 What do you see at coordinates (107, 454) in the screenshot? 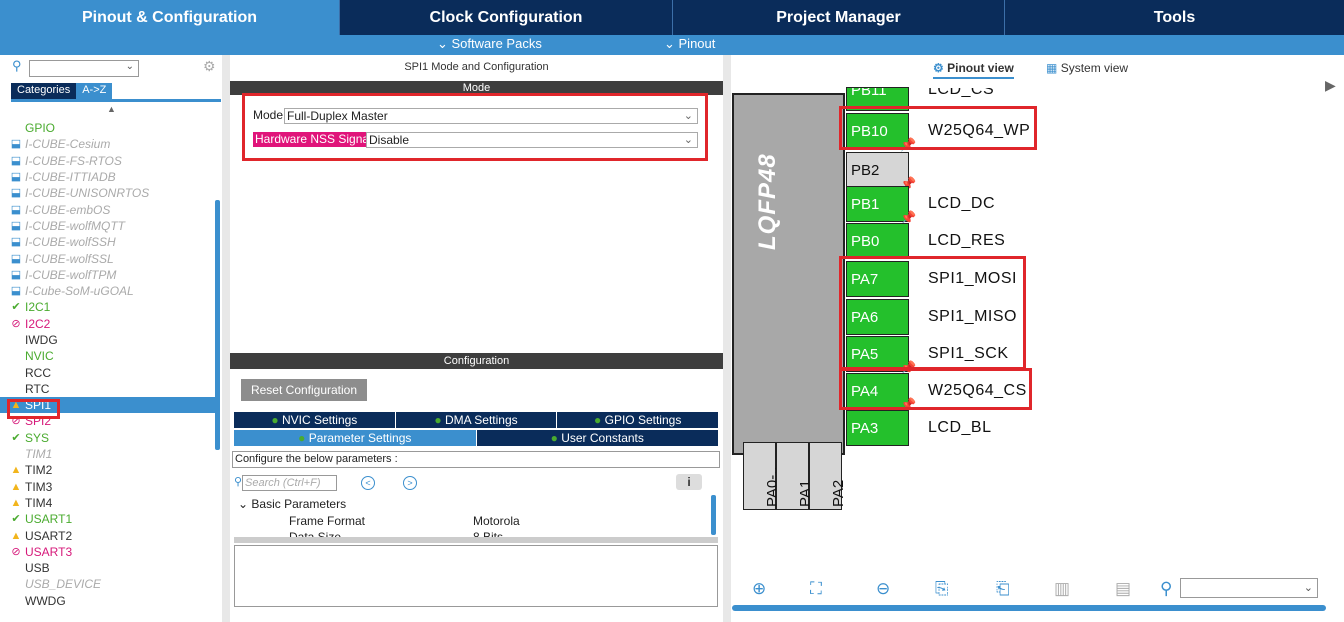
I see `list-item: TIM1` at bounding box center [107, 454].